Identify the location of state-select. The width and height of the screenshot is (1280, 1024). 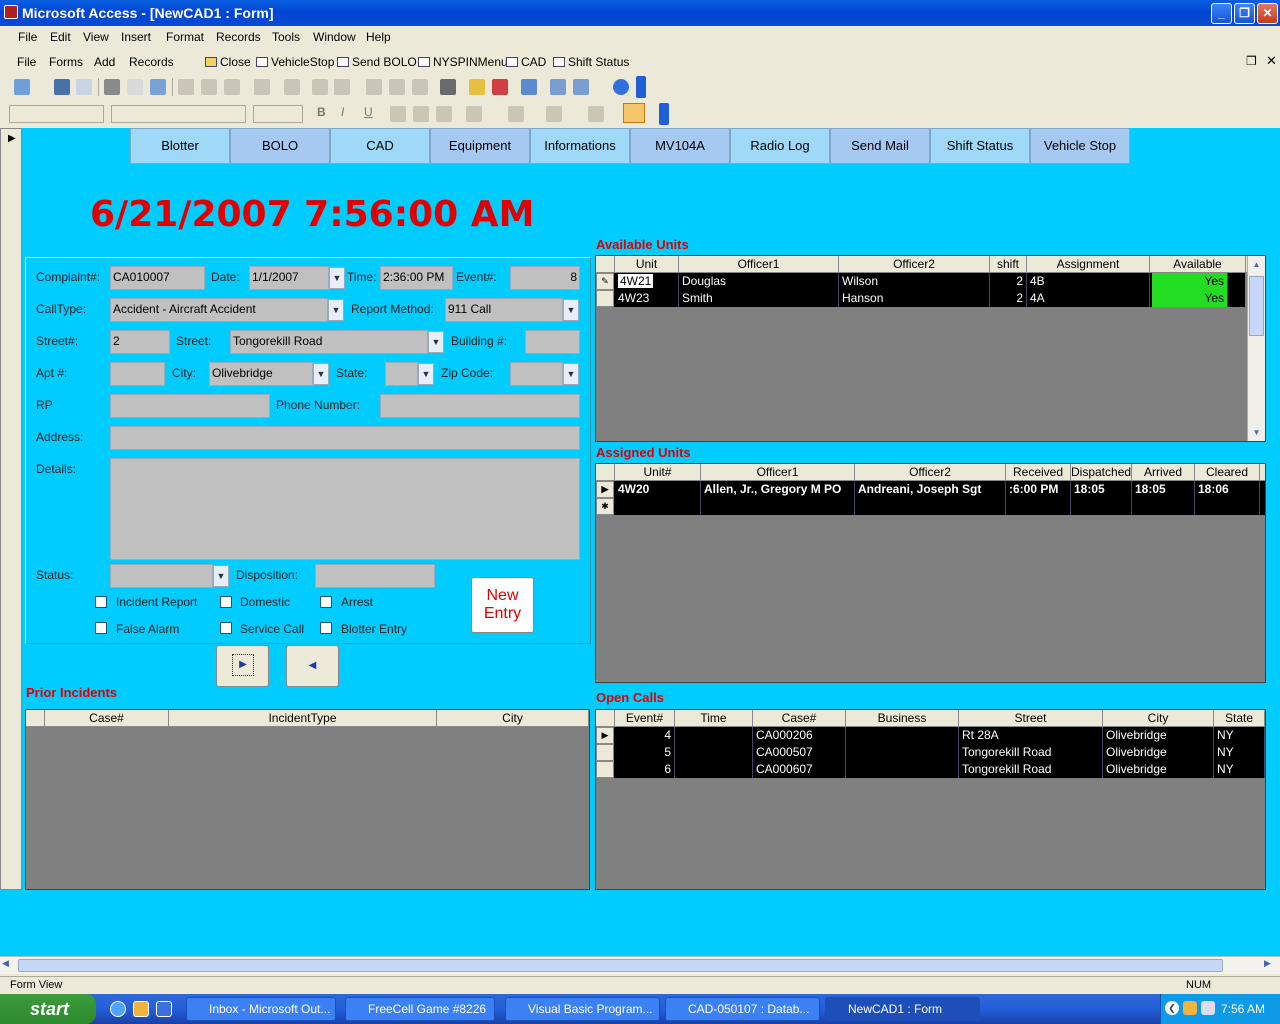
(401, 374).